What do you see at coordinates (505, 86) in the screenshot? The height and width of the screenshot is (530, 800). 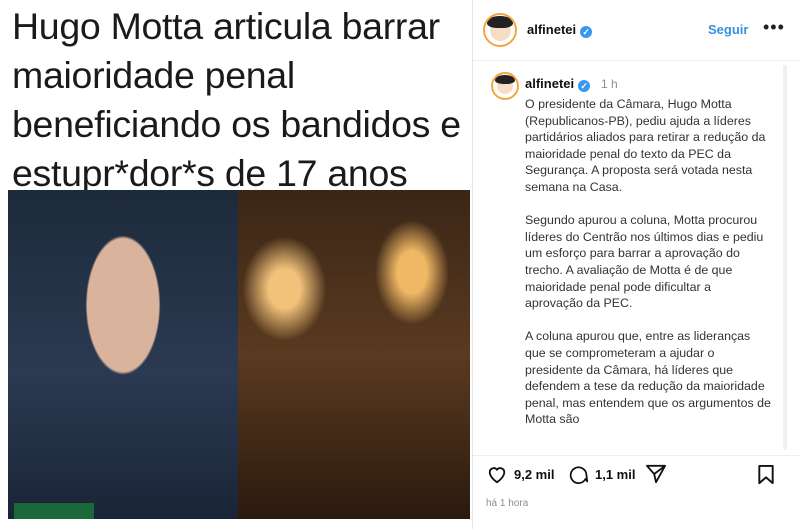 I see `caption-avatar` at bounding box center [505, 86].